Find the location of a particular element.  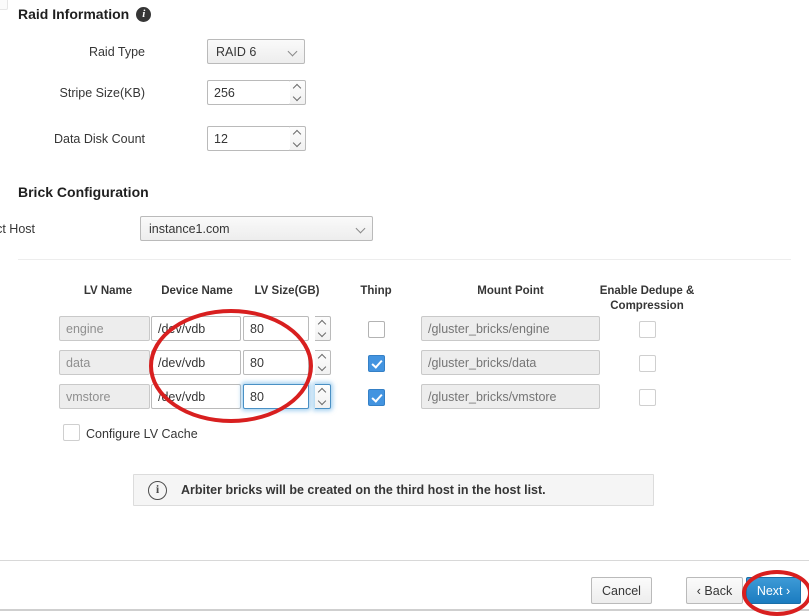

raid-information-title: Raid Information is located at coordinates (74, 14).